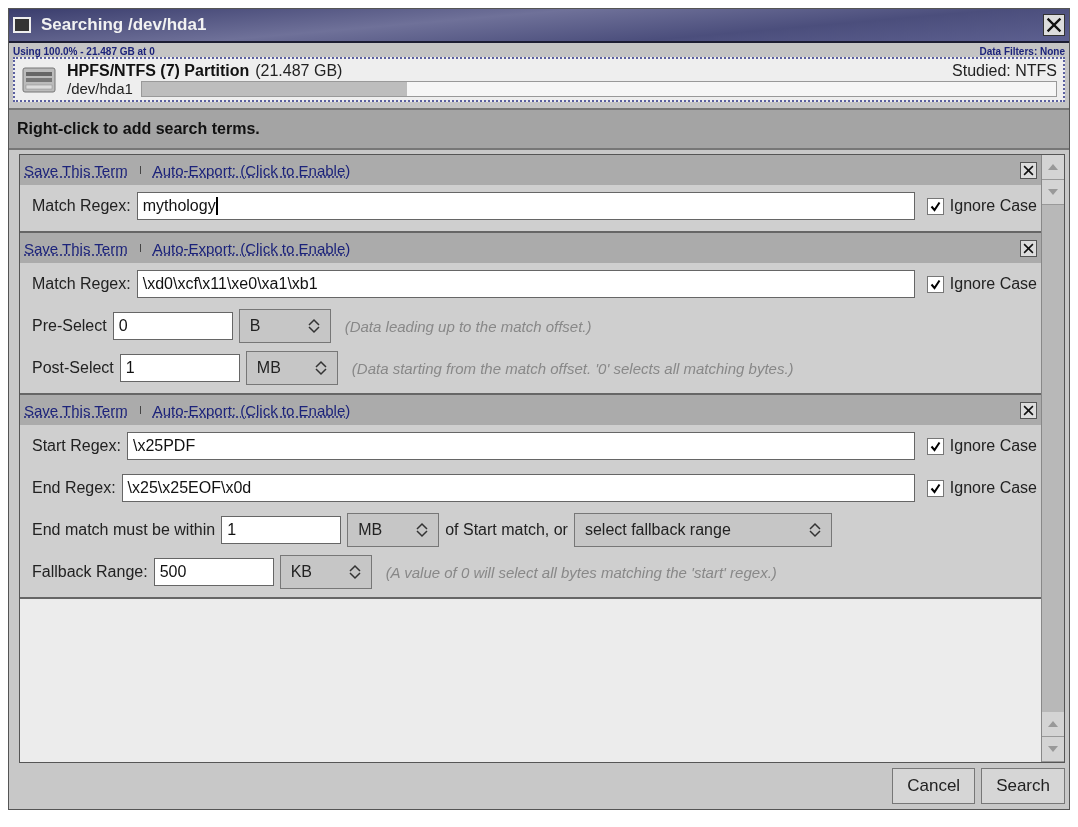  What do you see at coordinates (90, 572) in the screenshot?
I see `field-label: Fallback Range:` at bounding box center [90, 572].